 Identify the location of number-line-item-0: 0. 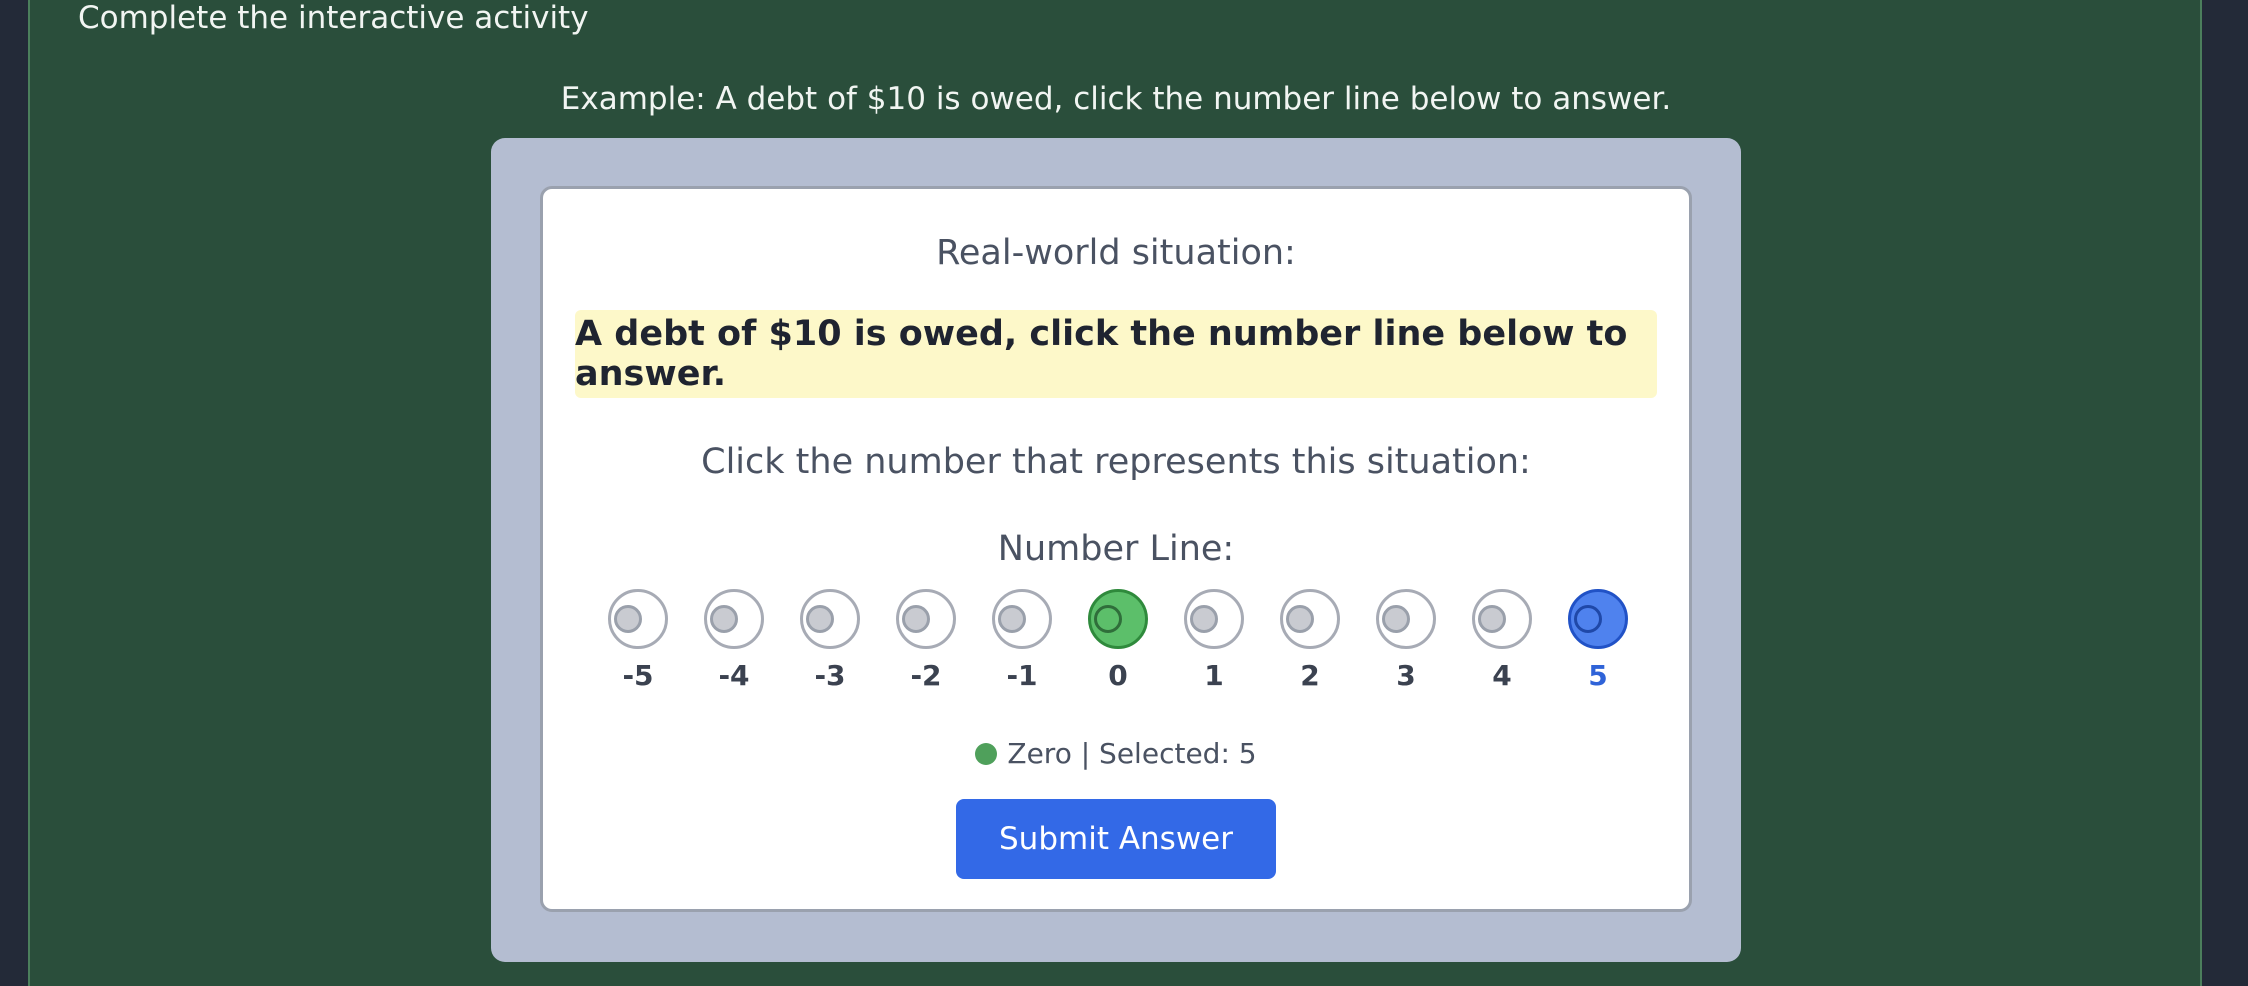
(1118, 641).